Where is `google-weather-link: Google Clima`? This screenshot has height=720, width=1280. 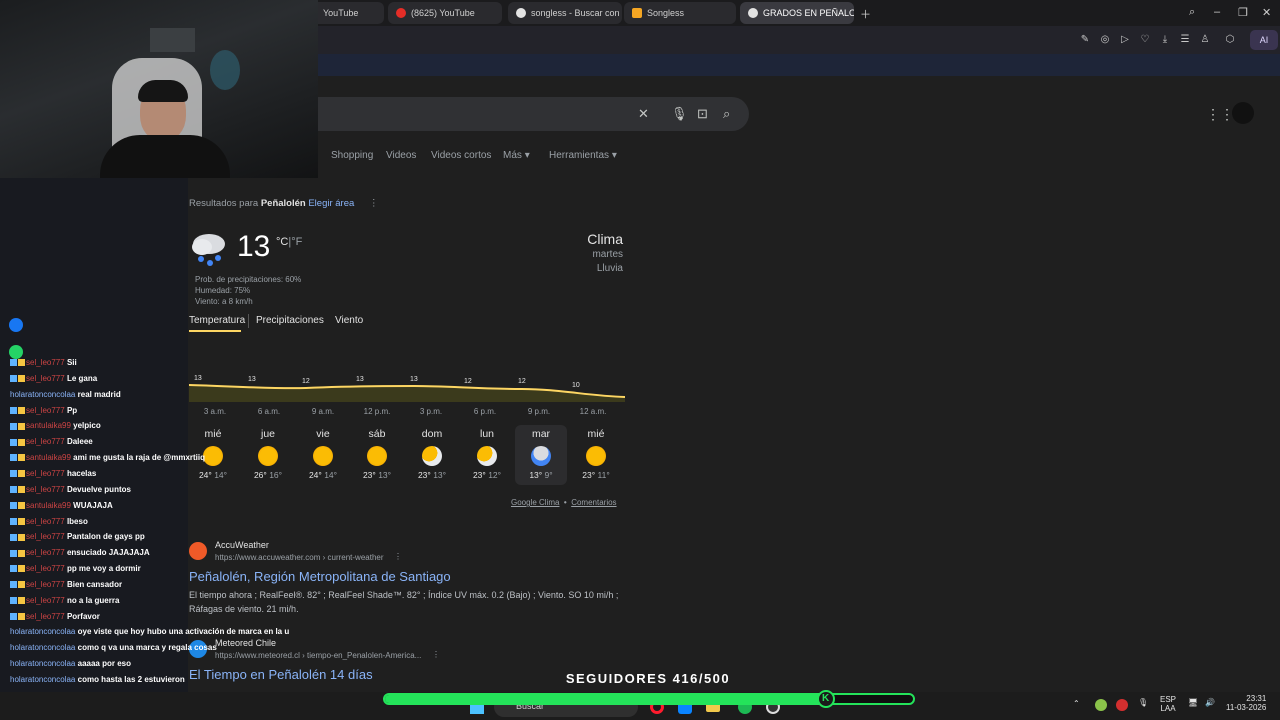 google-weather-link: Google Clima is located at coordinates (535, 502).